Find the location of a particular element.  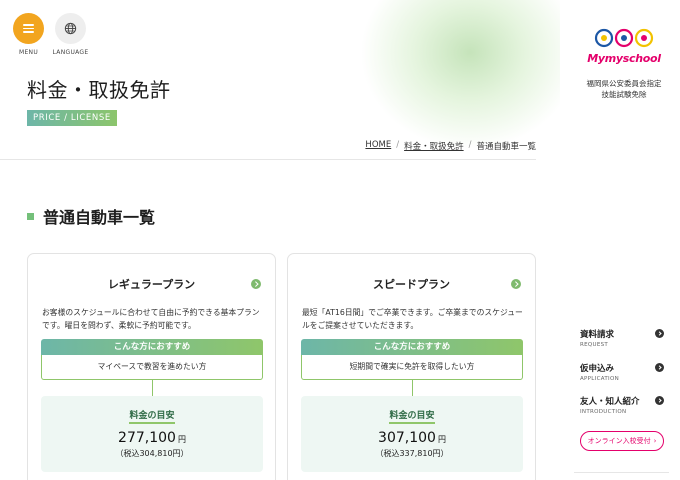

price-tax-included: （税込337,810円） is located at coordinates (412, 453).